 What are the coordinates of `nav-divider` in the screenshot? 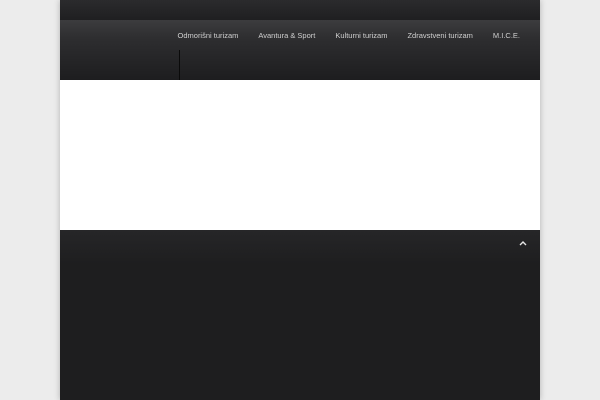 It's located at (179, 65).